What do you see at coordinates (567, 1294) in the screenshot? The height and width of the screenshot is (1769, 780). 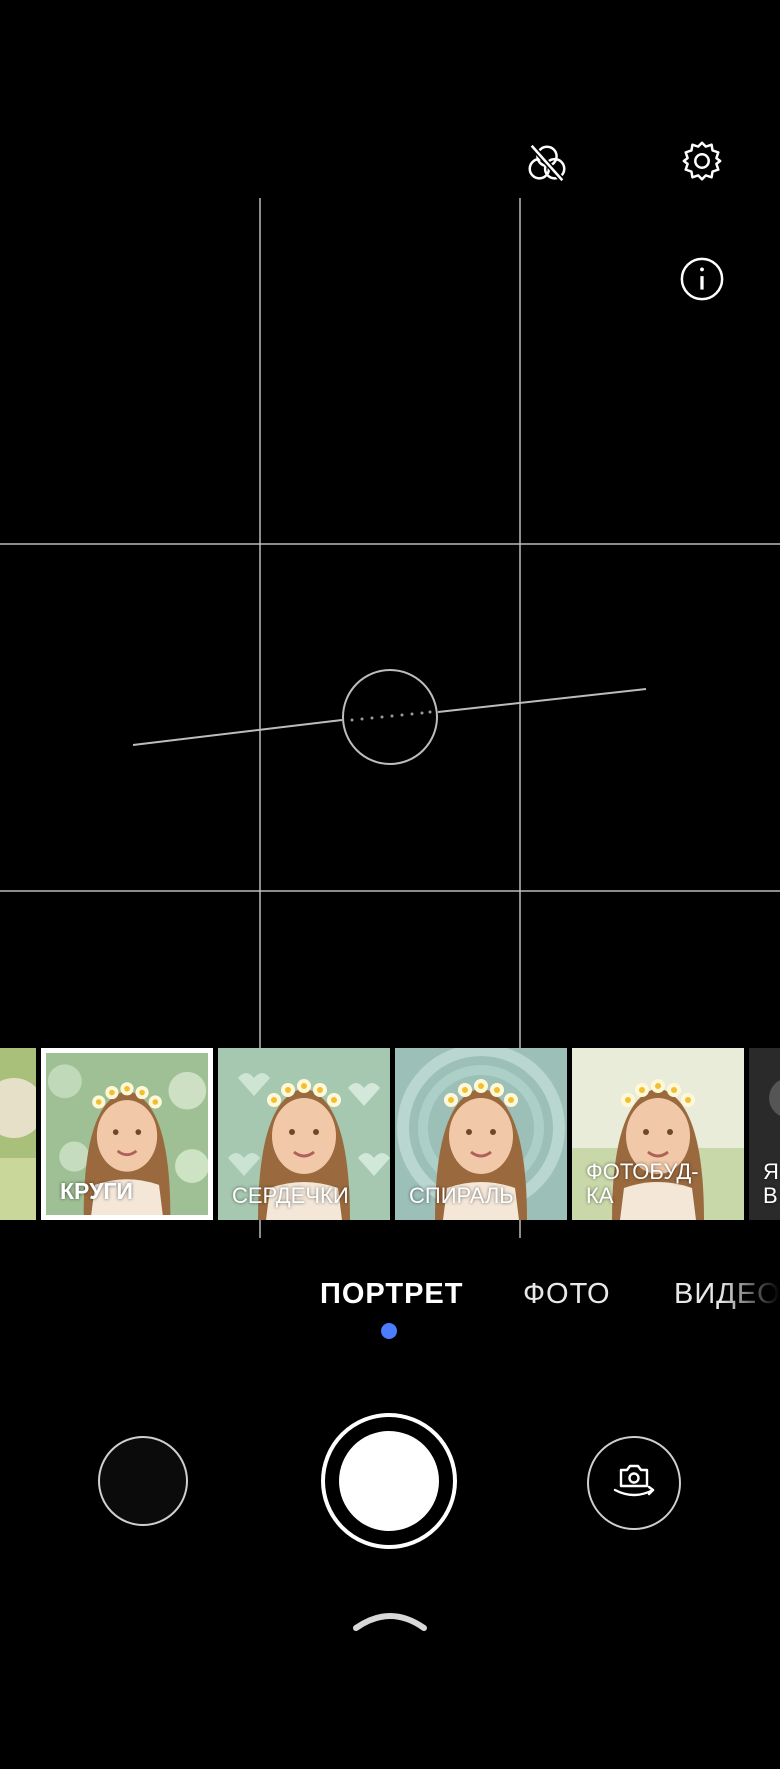 I see `mode-photo: ФОТО` at bounding box center [567, 1294].